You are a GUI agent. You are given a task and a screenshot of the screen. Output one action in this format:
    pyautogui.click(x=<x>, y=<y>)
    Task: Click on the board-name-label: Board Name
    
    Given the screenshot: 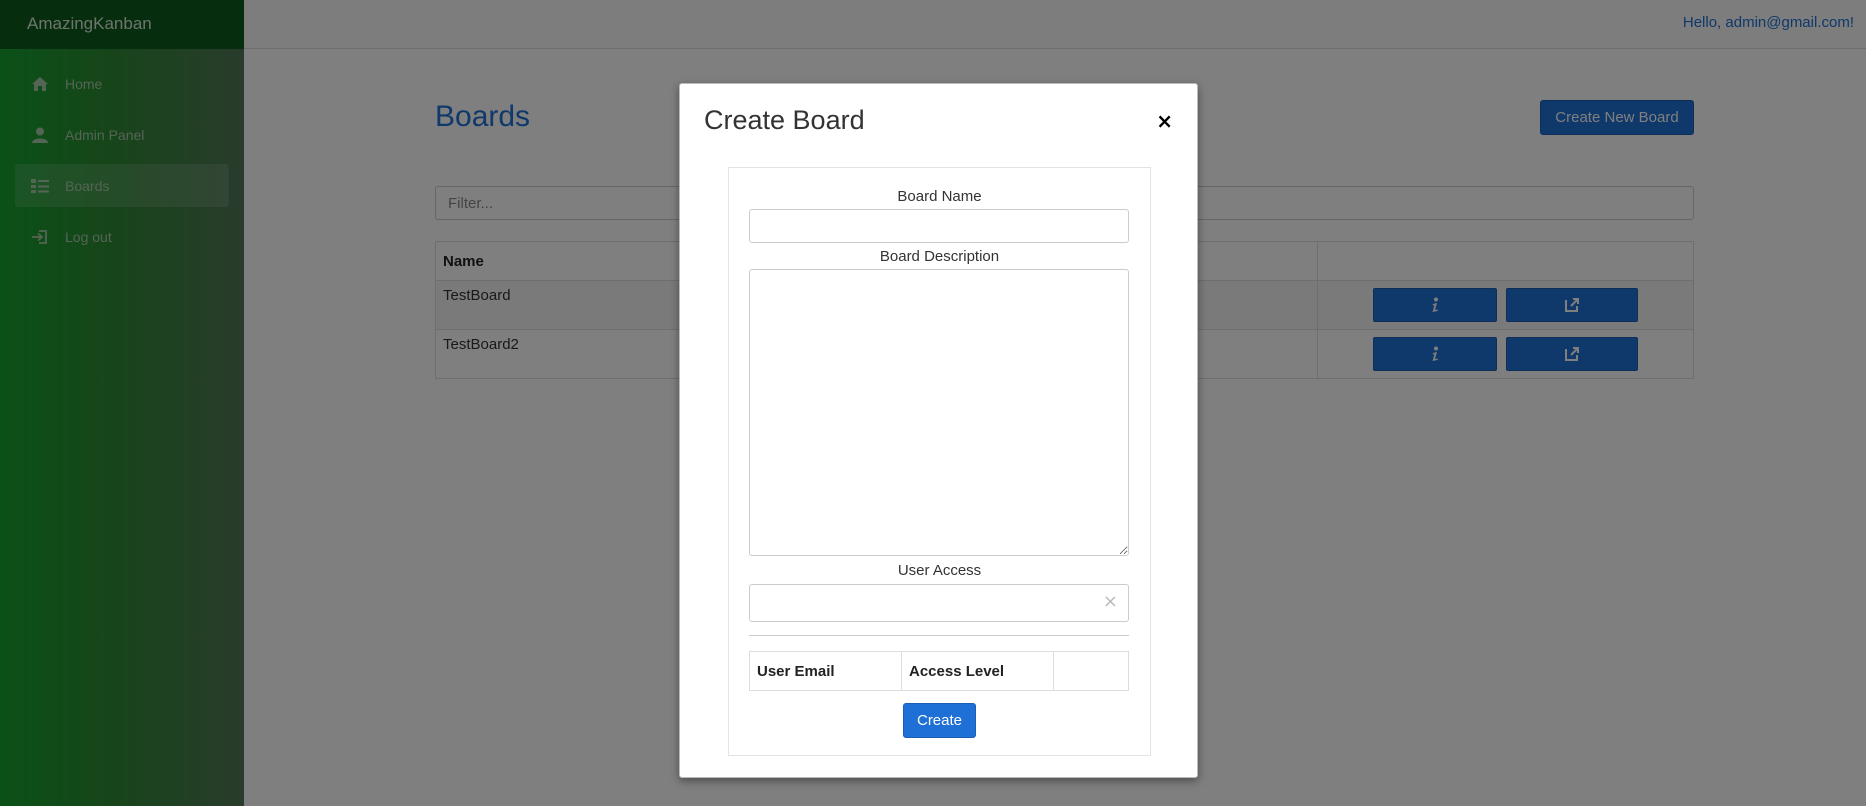 What is the action you would take?
    pyautogui.click(x=939, y=196)
    